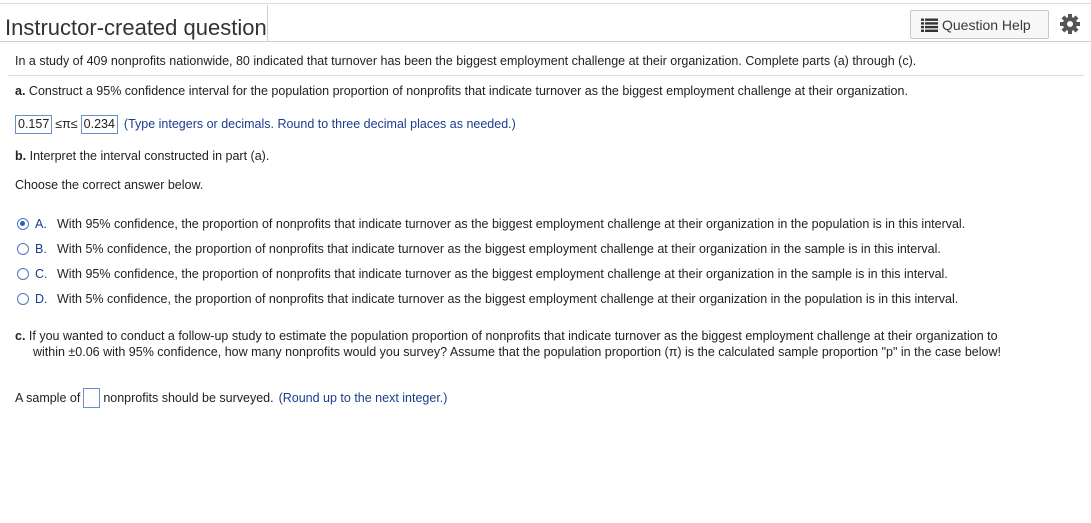 This screenshot has height=523, width=1091. What do you see at coordinates (41, 249) in the screenshot?
I see `option-b-letter: B.` at bounding box center [41, 249].